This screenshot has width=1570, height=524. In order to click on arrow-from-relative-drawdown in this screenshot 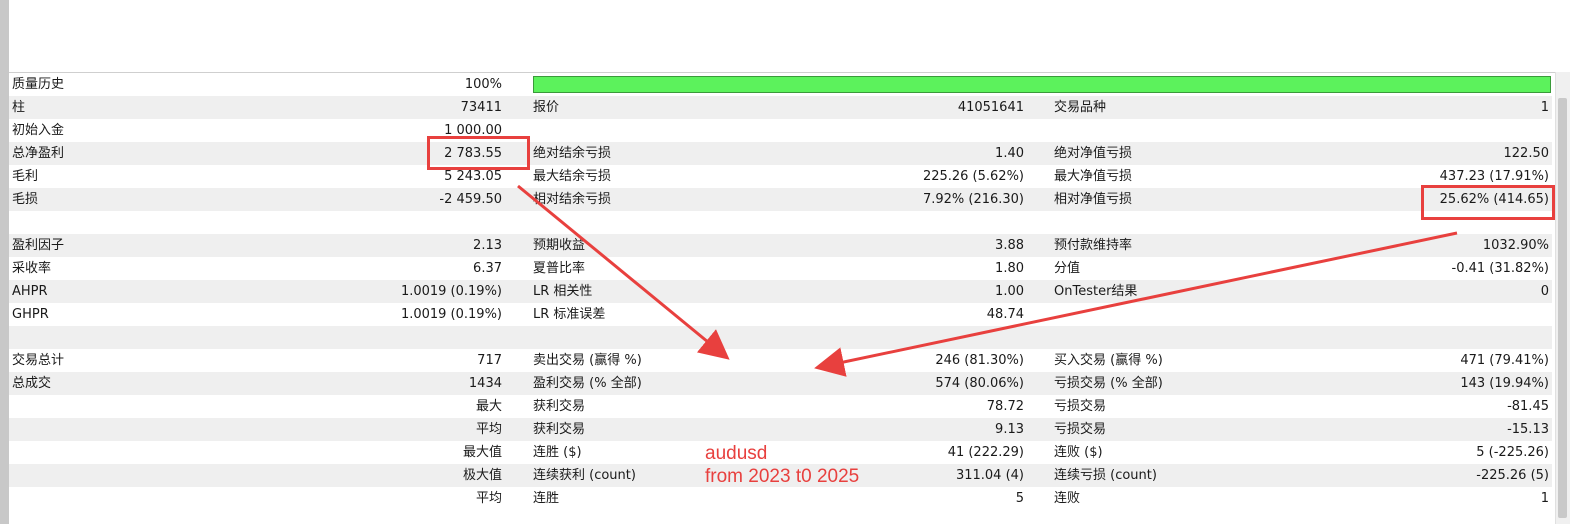, I will do `click(1136, 304)`.